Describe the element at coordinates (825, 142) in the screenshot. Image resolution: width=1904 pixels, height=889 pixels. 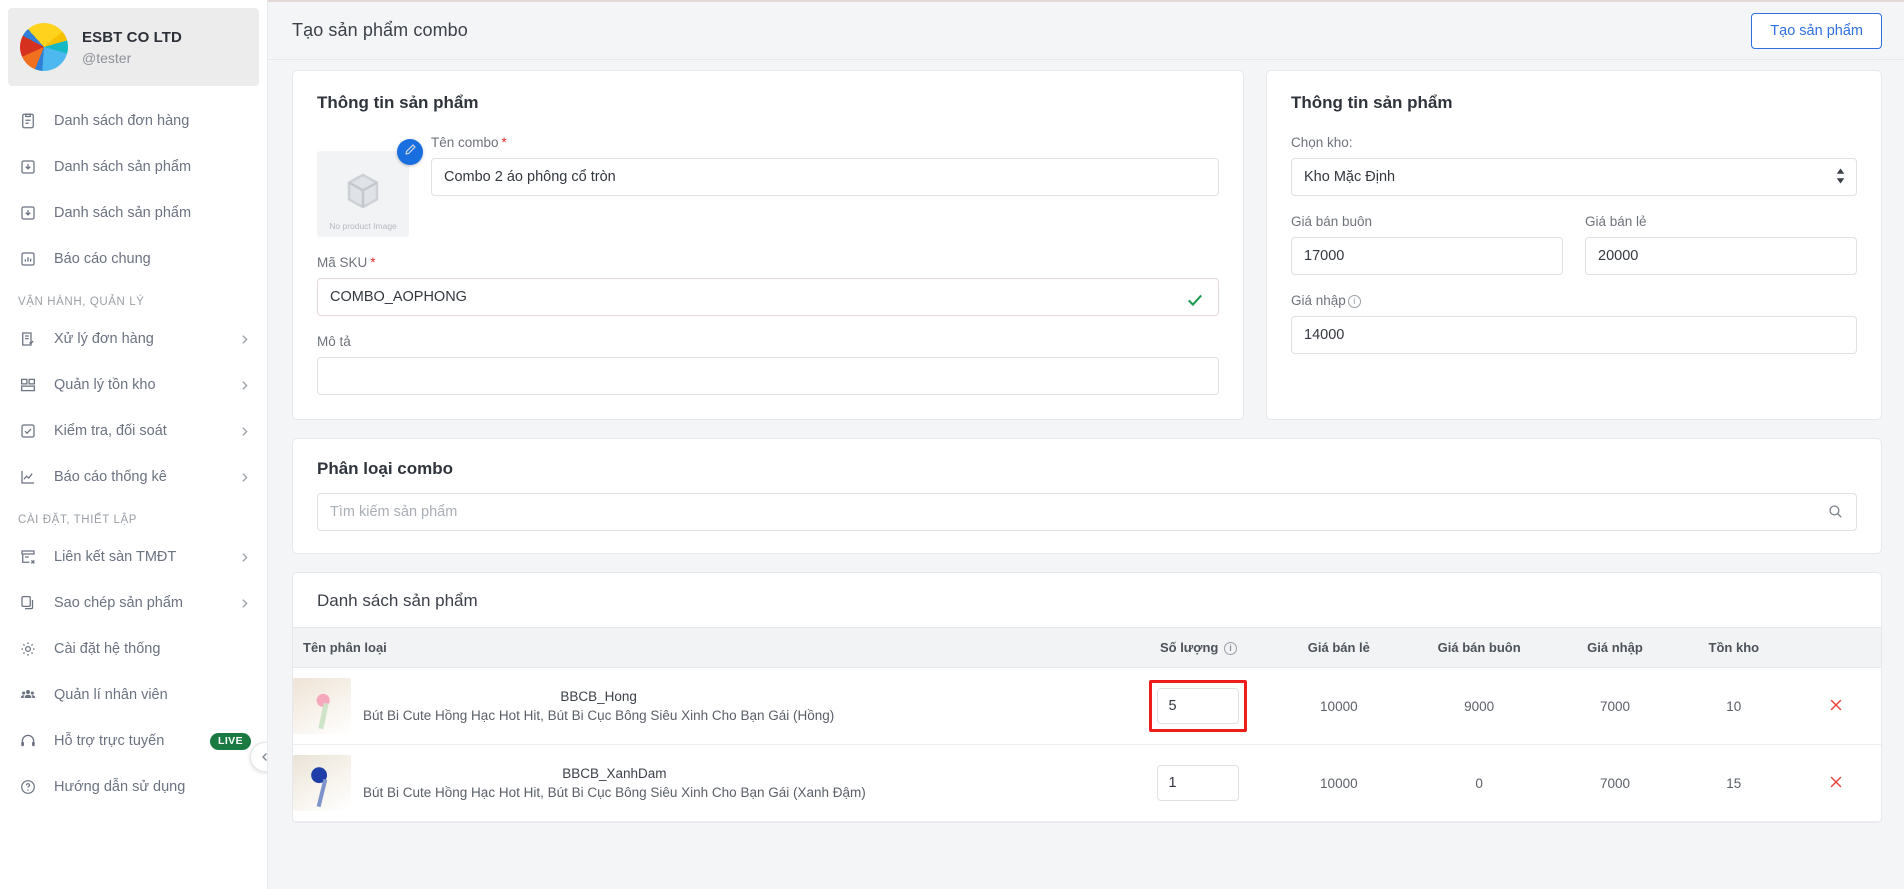
I see `combo-name-label: Tên combo *` at that location.